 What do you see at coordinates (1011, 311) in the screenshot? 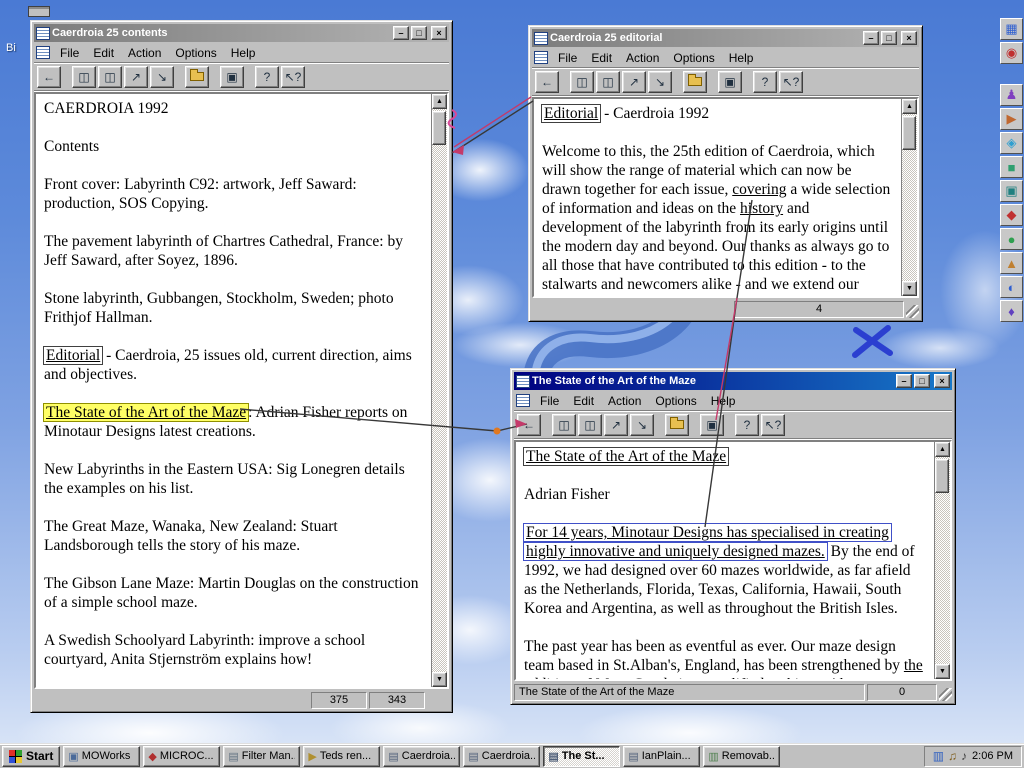
I see `dock-icon-12: ♦` at bounding box center [1011, 311].